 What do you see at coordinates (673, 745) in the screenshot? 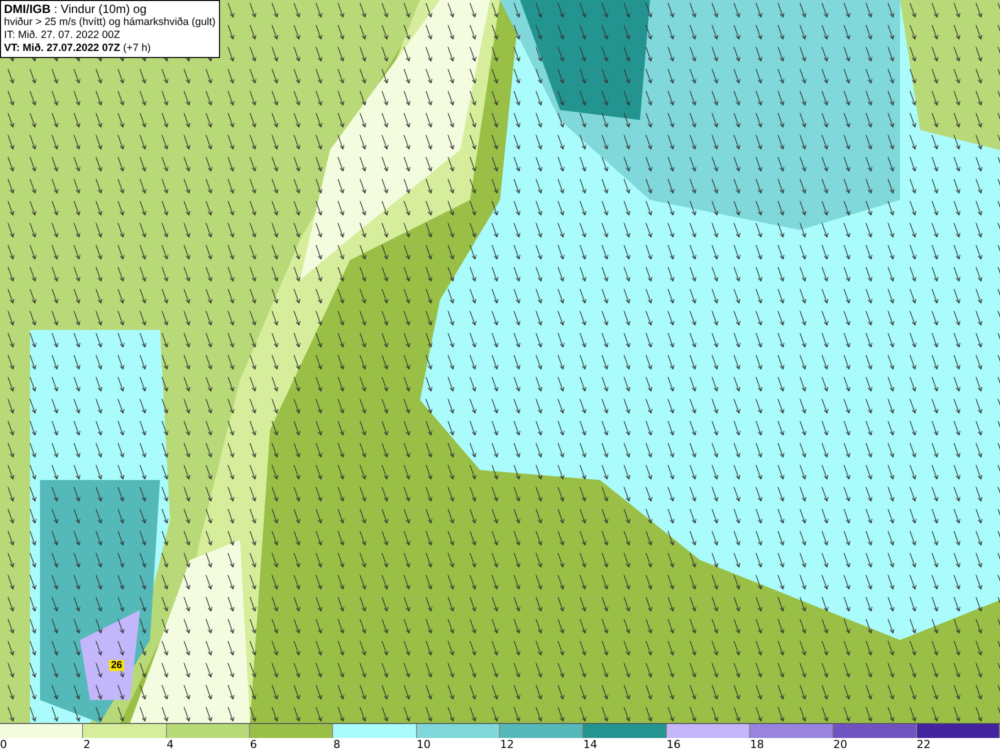
I see `legend-label: 16` at bounding box center [673, 745].